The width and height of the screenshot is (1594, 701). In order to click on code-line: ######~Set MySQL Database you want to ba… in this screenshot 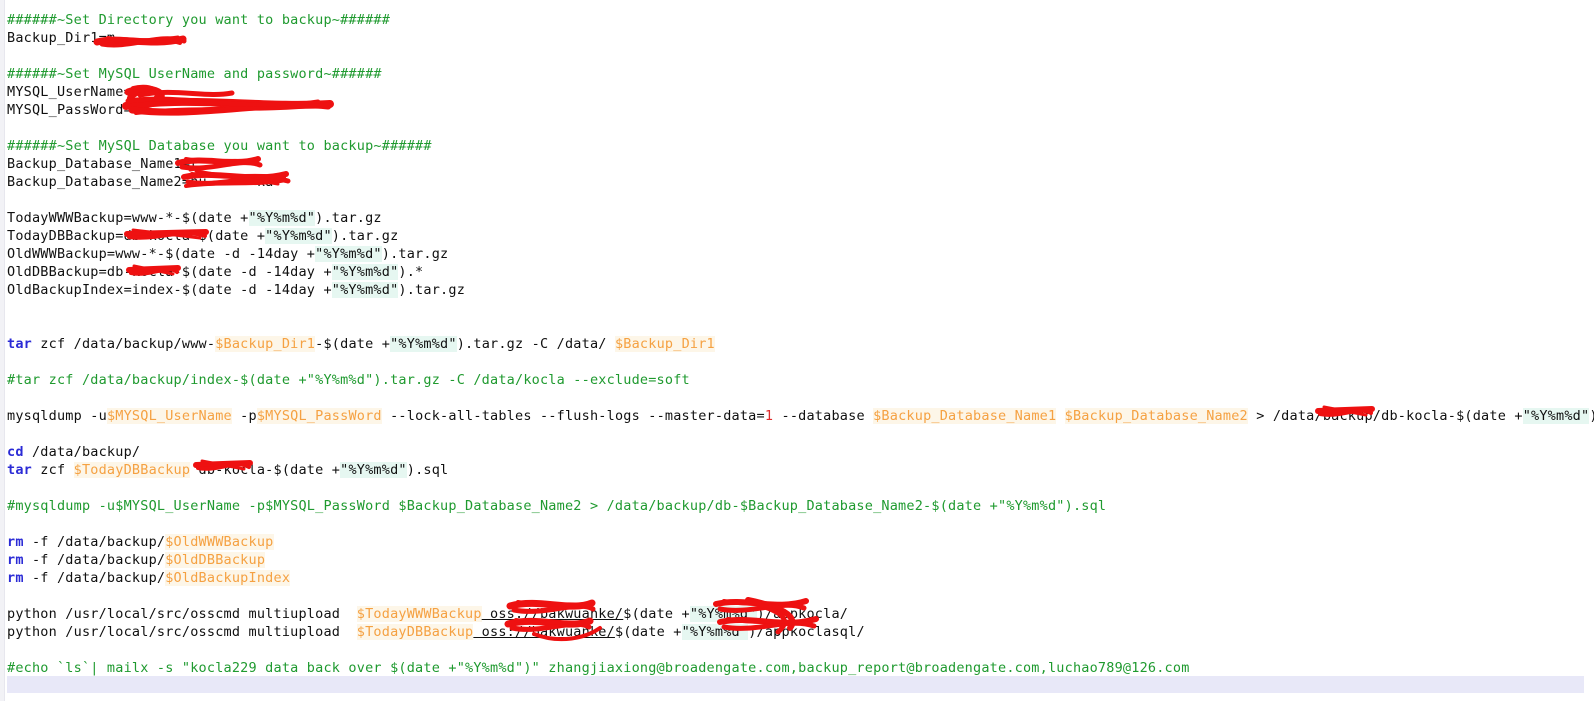, I will do `click(799, 146)`.